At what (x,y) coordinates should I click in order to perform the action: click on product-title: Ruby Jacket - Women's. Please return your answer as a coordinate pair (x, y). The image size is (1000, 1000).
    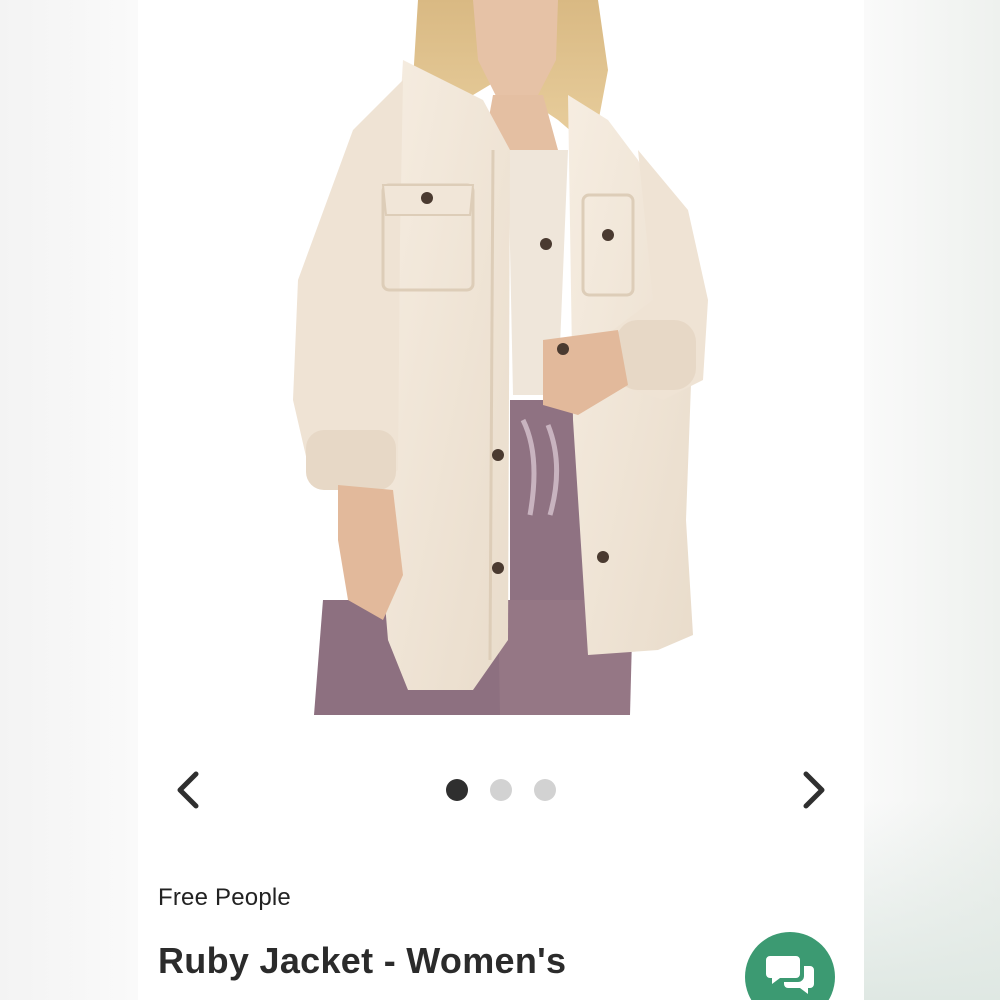
    Looking at the image, I should click on (362, 960).